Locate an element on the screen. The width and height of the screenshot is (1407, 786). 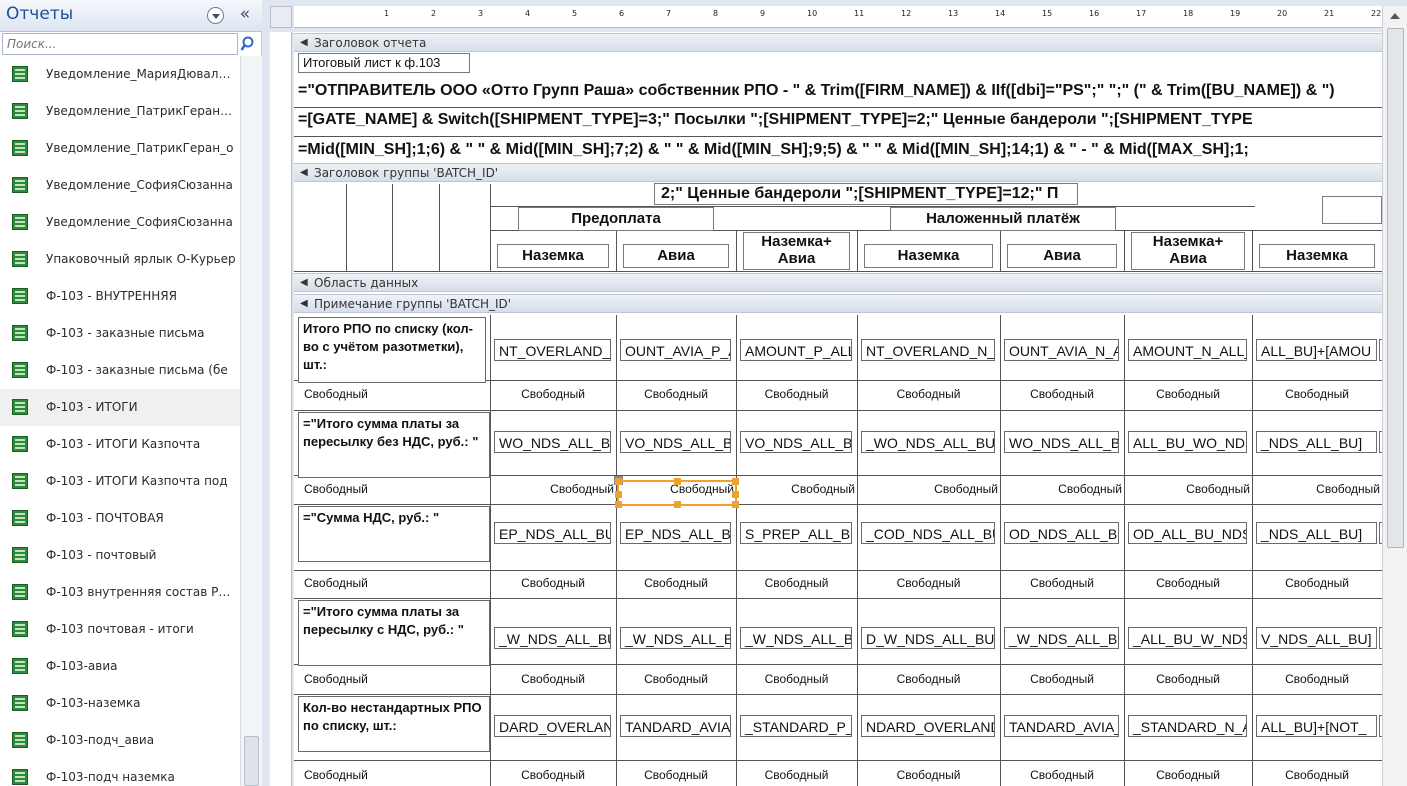
field-textbox: _STANDARD_P_AI is located at coordinates (796, 726).